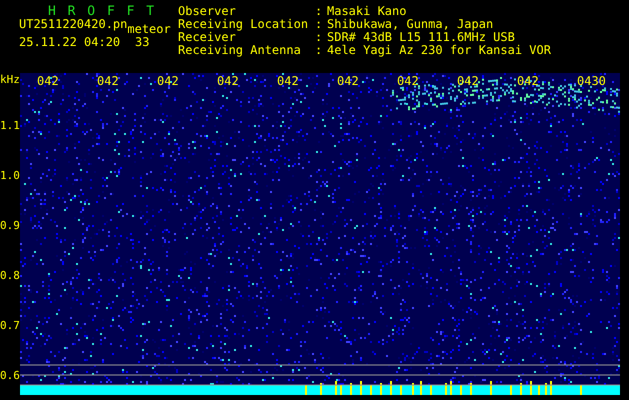  What do you see at coordinates (366, 11) in the screenshot?
I see `info-value: Masaki Kano` at bounding box center [366, 11].